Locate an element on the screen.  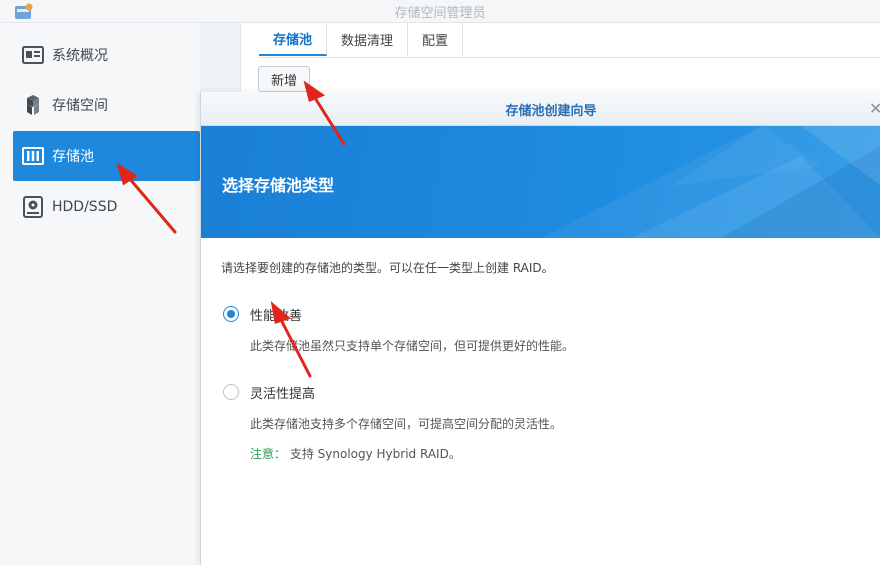
banner-title: 选择存储池类型 is located at coordinates (278, 185).